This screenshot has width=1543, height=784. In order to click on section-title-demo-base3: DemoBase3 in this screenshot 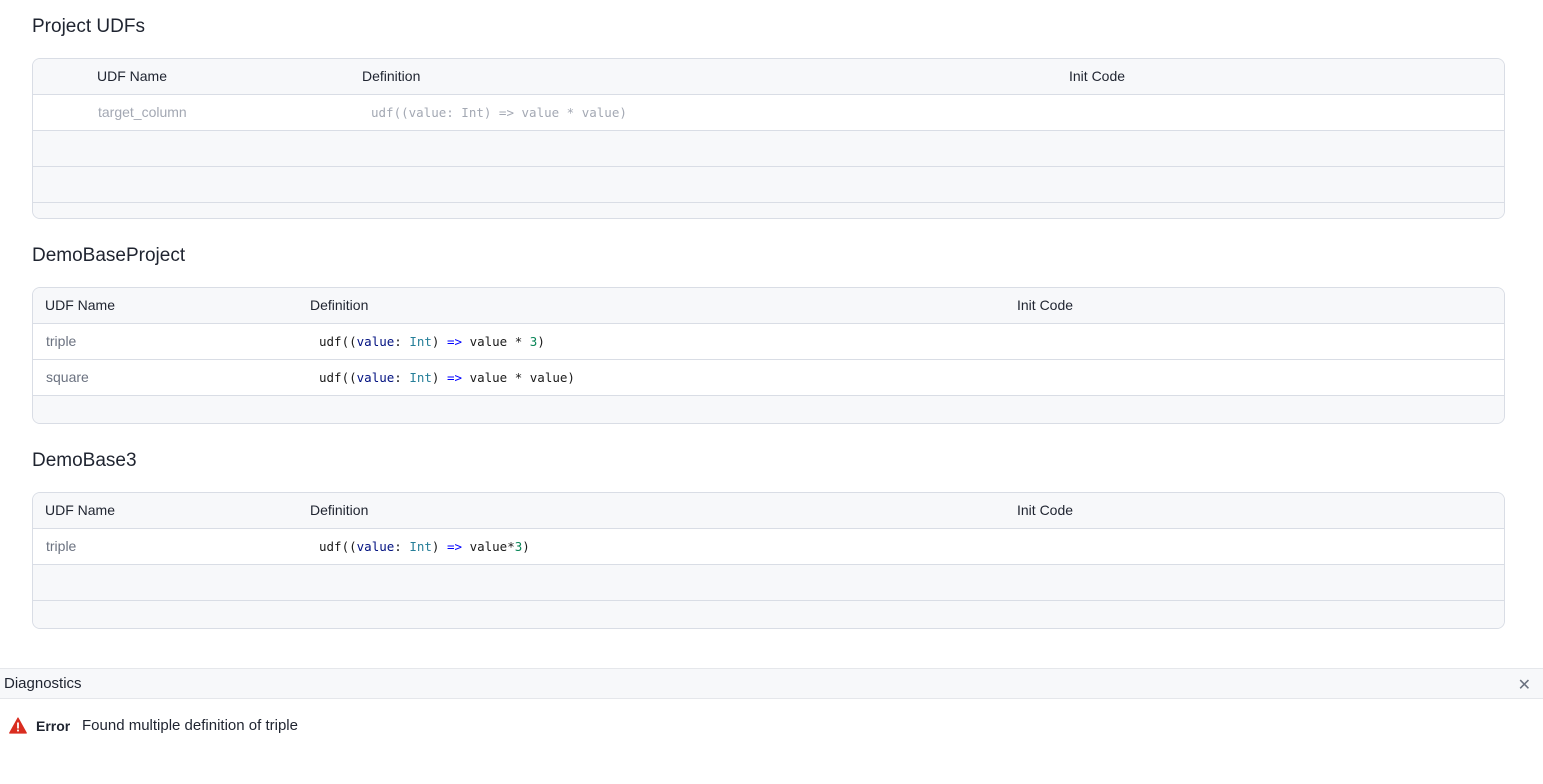, I will do `click(84, 460)`.